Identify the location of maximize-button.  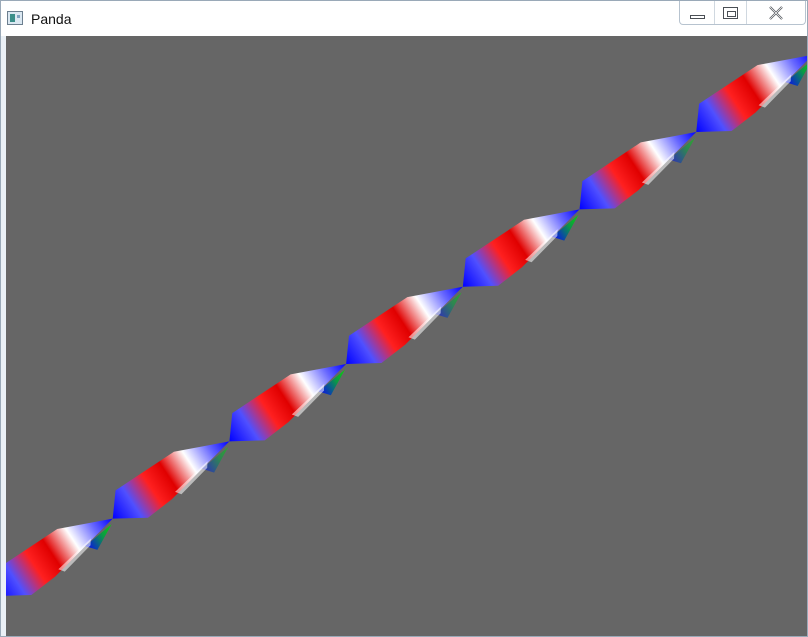
(730, 12).